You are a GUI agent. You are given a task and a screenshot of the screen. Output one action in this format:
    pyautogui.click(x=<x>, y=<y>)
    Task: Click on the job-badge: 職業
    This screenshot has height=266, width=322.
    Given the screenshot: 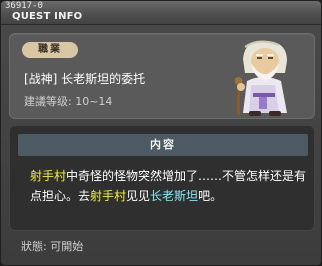 What is the action you would take?
    pyautogui.click(x=50, y=50)
    